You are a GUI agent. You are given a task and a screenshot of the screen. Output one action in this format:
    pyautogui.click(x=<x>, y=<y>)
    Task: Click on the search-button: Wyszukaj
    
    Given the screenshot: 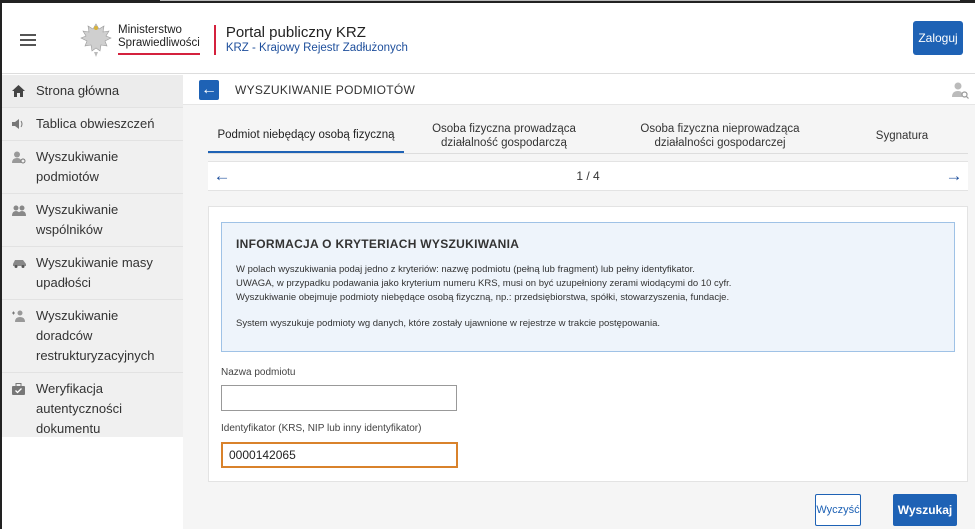 What is the action you would take?
    pyautogui.click(x=925, y=510)
    